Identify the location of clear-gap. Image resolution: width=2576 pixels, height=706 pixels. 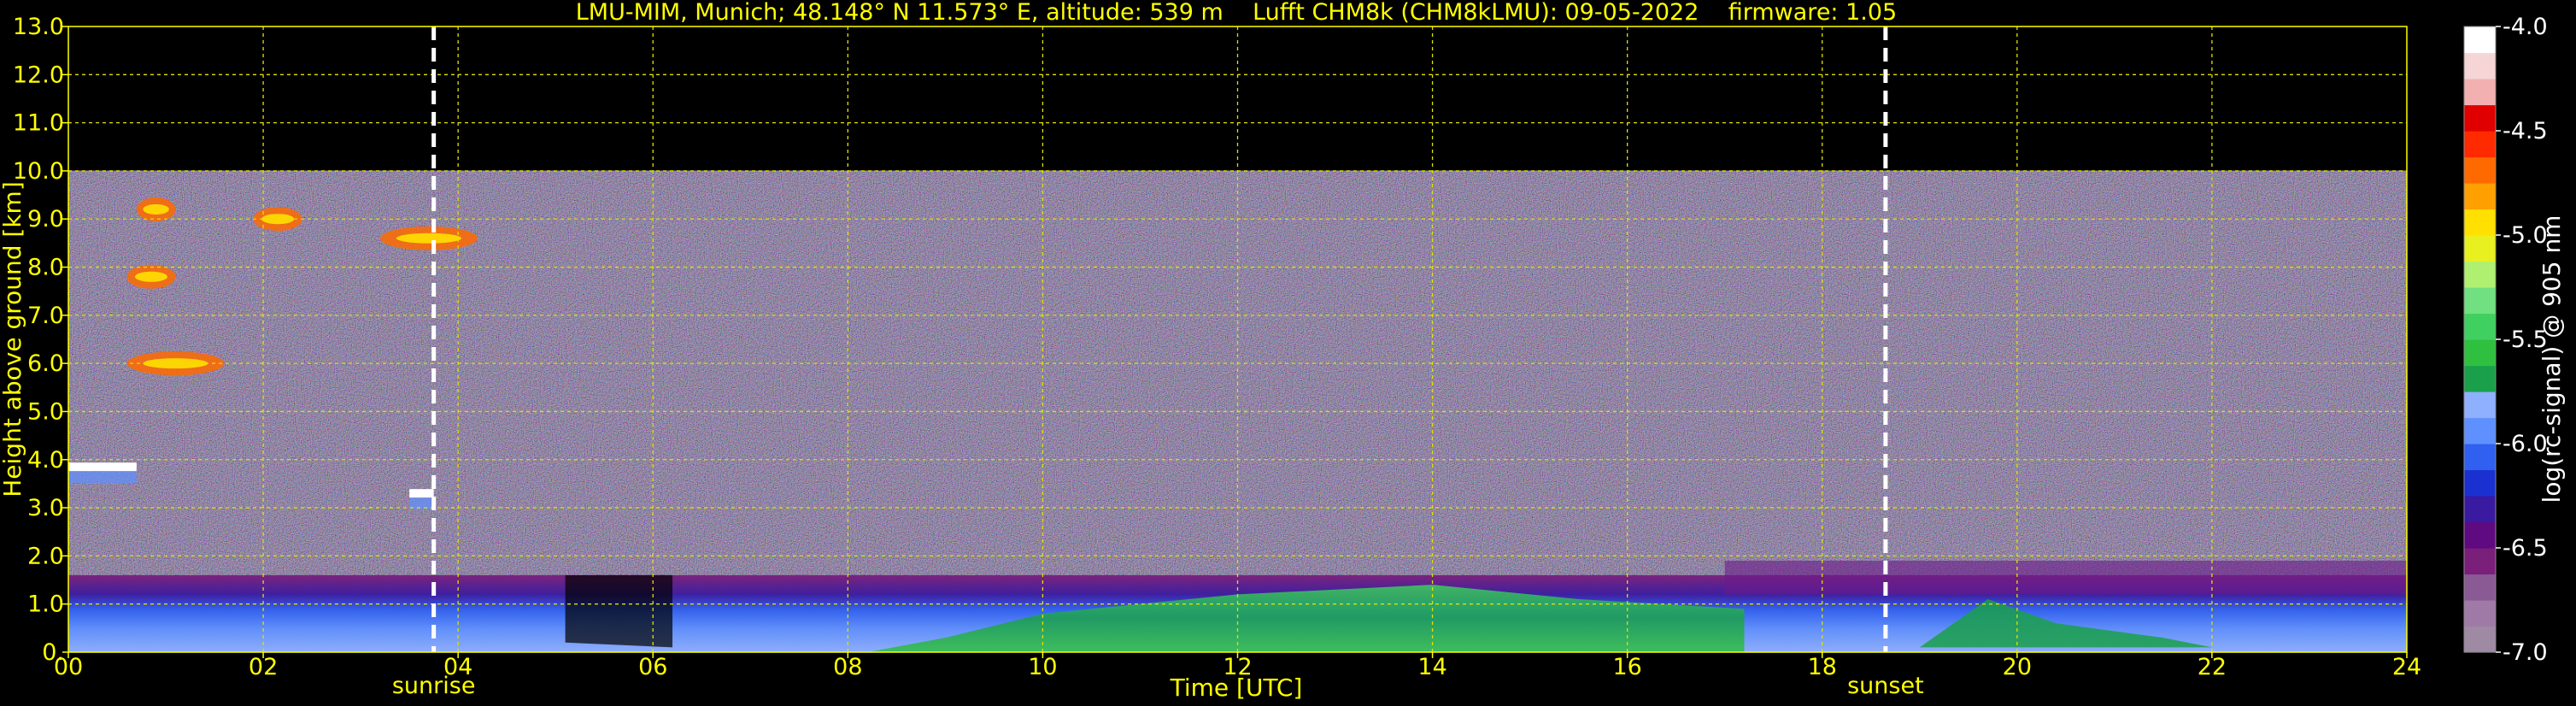
(619, 611).